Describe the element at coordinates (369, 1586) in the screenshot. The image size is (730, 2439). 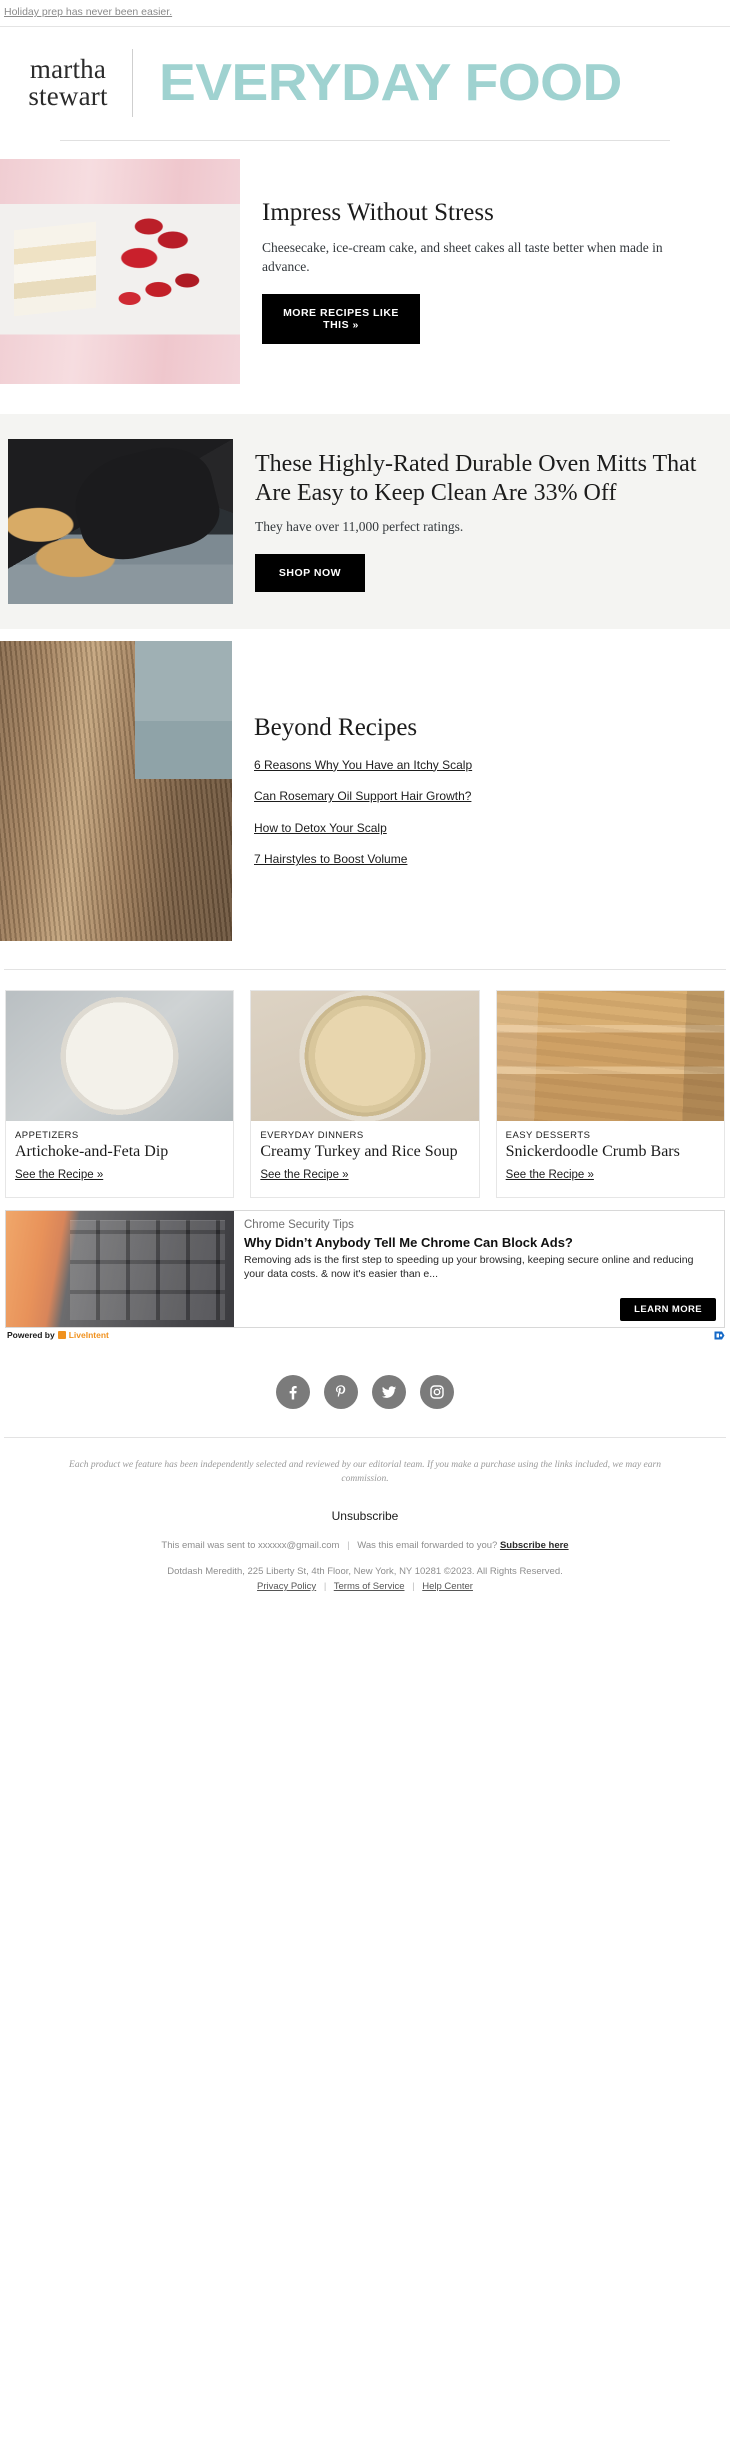
I see `terms-of-service-link: Terms of Service` at that location.